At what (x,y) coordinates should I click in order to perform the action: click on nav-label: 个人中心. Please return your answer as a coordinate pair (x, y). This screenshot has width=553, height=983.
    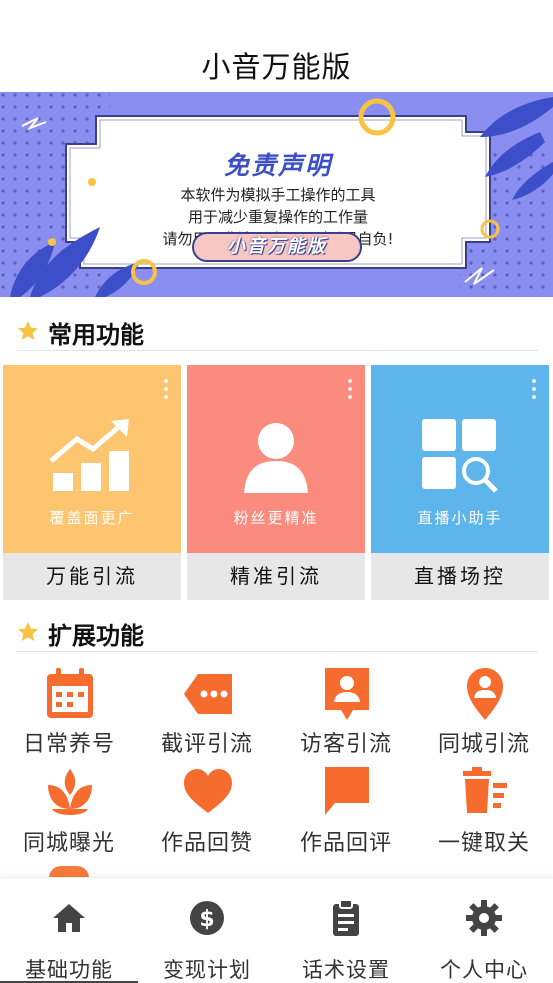
    Looking at the image, I should click on (484, 970).